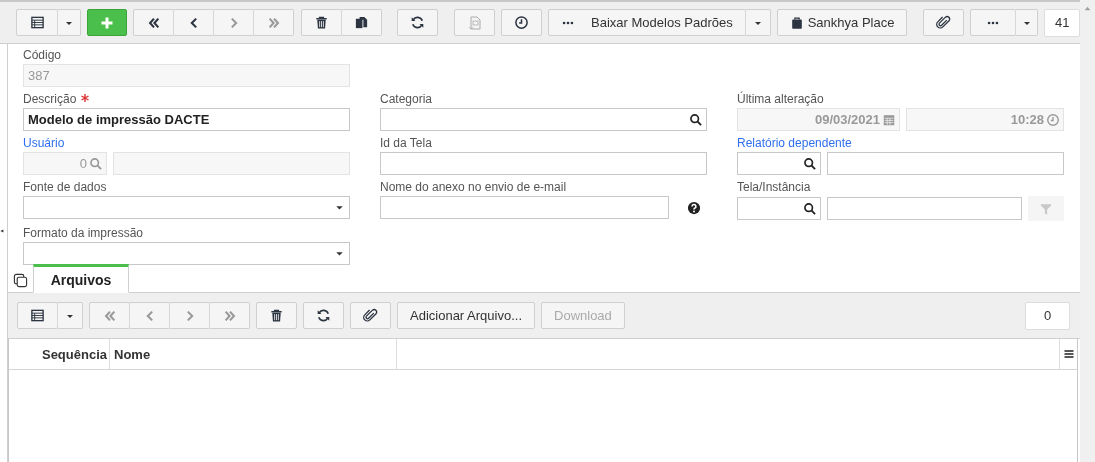  I want to click on record-count: 41, so click(1062, 22).